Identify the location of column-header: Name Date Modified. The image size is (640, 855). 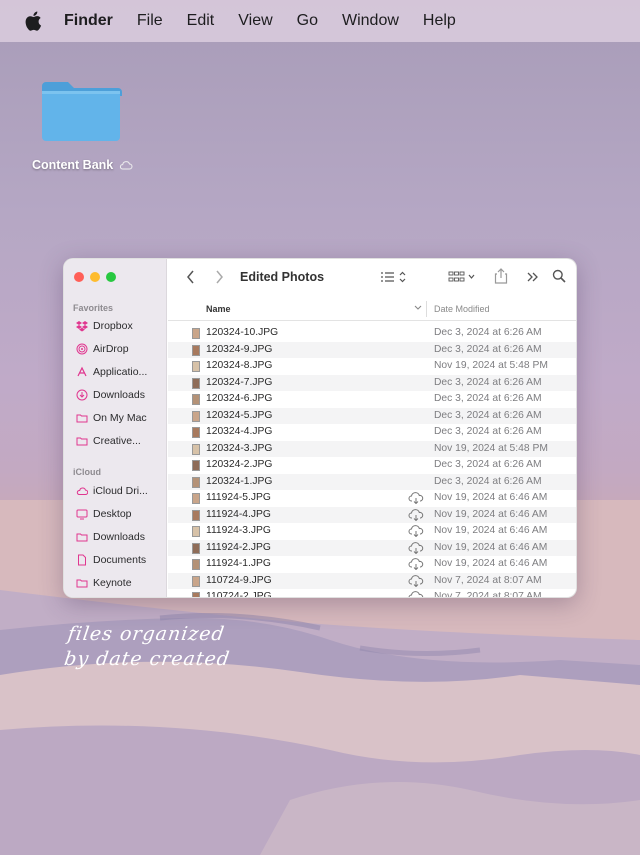
(372, 309).